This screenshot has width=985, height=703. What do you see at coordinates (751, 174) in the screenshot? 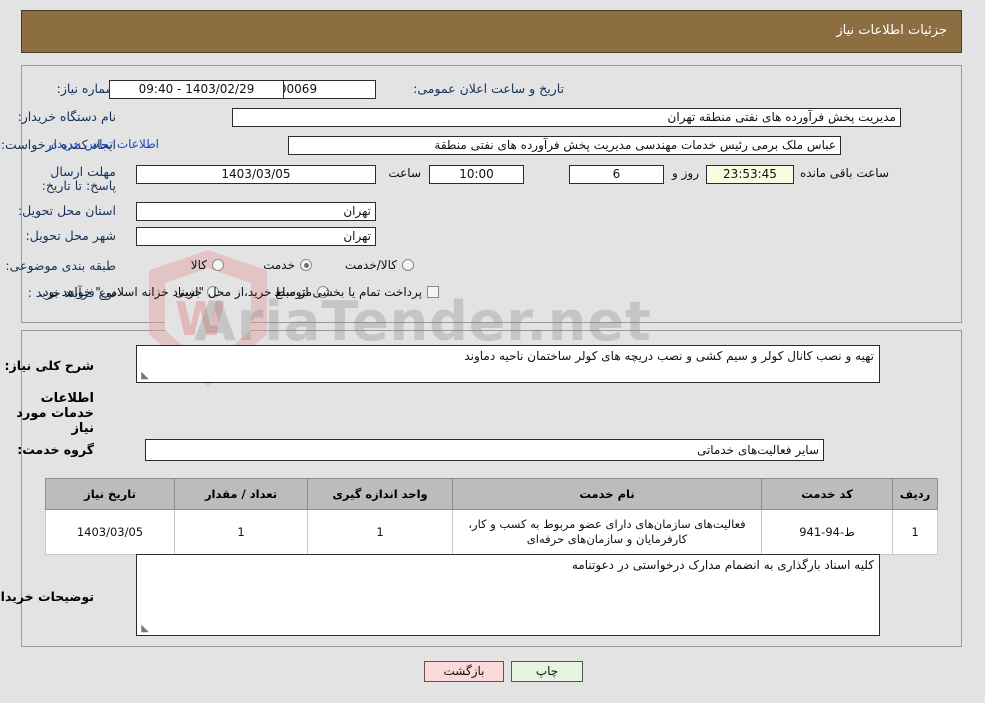
I see `remaining-time-countdown: 23:53:45` at bounding box center [751, 174].